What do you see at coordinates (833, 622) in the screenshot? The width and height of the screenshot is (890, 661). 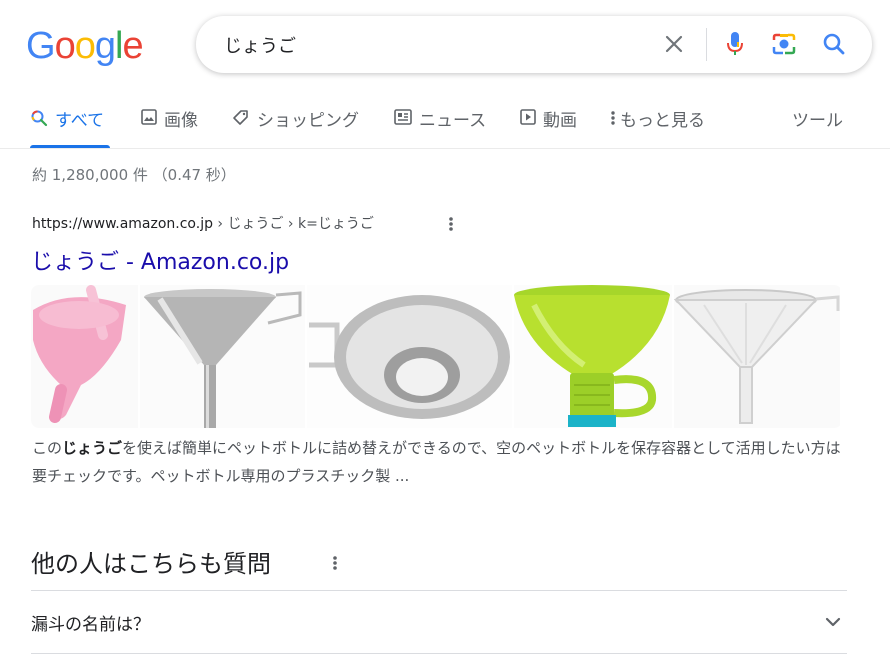 I see `chevron-down-icon` at bounding box center [833, 622].